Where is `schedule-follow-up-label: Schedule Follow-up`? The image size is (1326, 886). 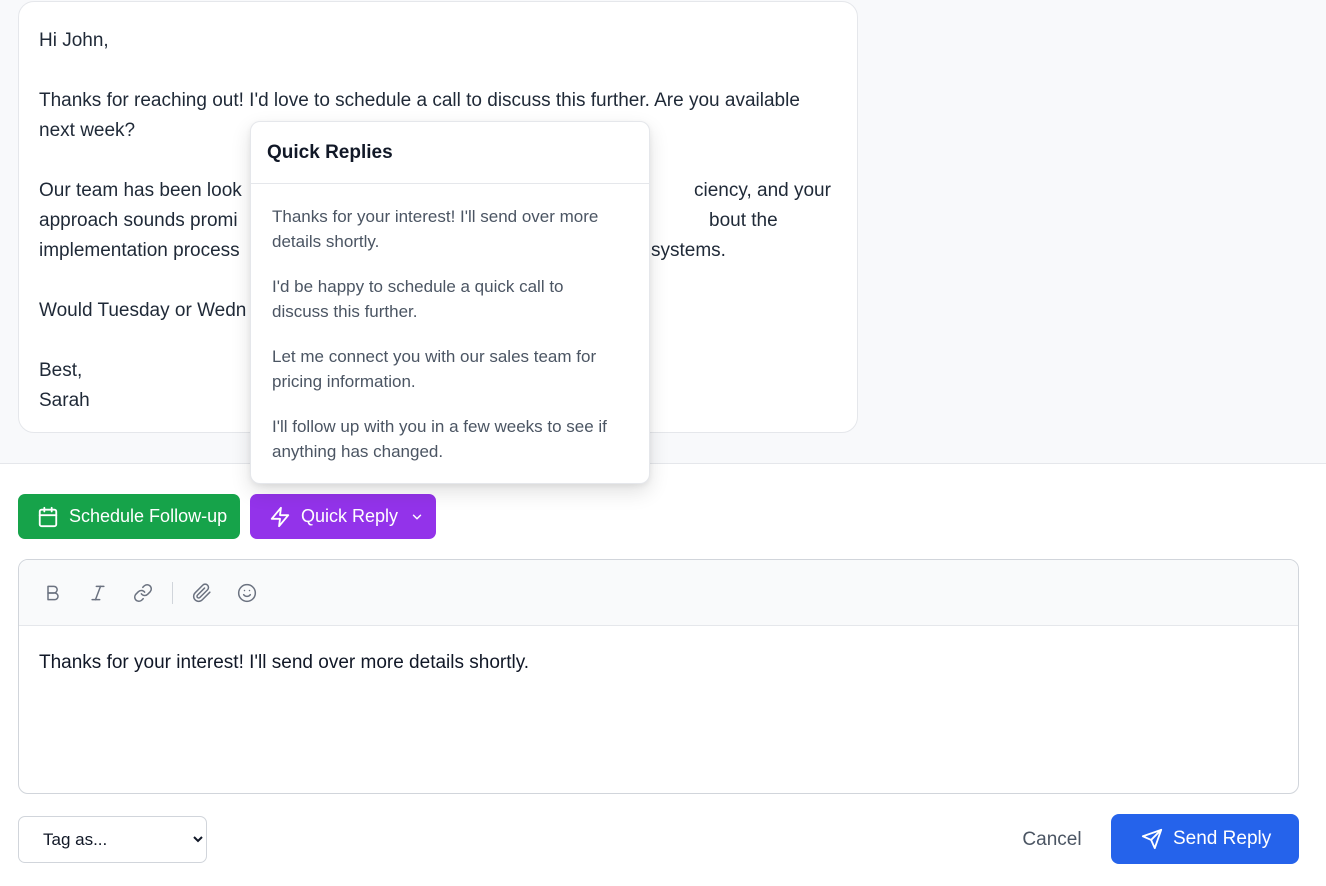 schedule-follow-up-label: Schedule Follow-up is located at coordinates (148, 516).